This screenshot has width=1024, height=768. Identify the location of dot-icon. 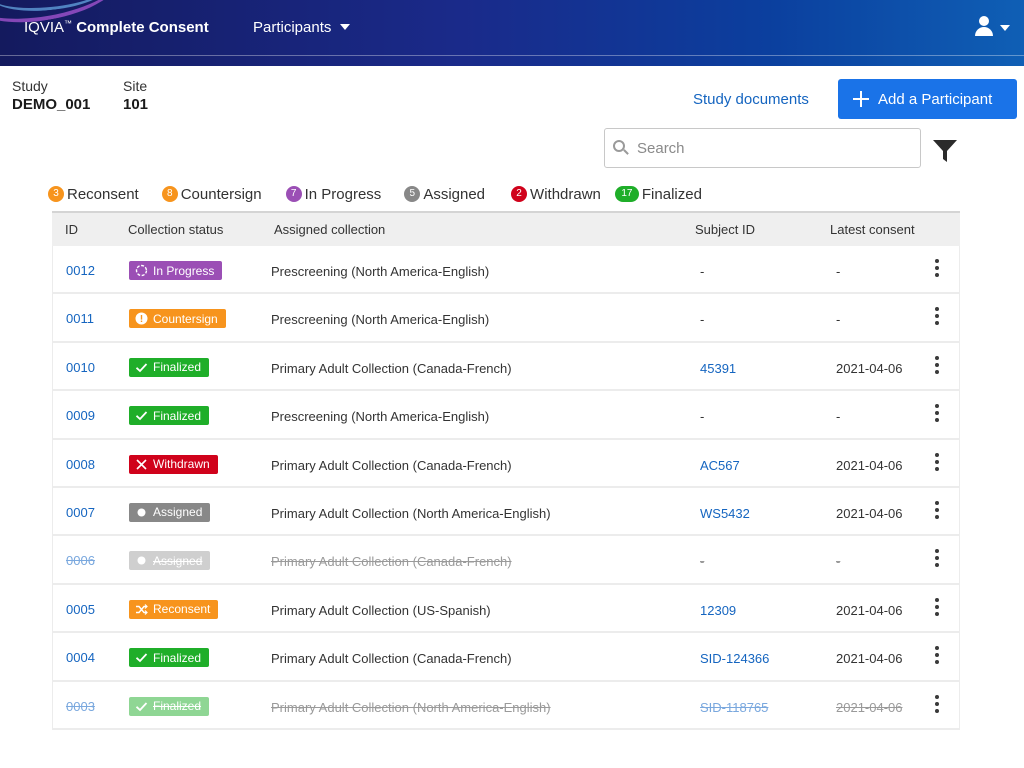
(141, 512).